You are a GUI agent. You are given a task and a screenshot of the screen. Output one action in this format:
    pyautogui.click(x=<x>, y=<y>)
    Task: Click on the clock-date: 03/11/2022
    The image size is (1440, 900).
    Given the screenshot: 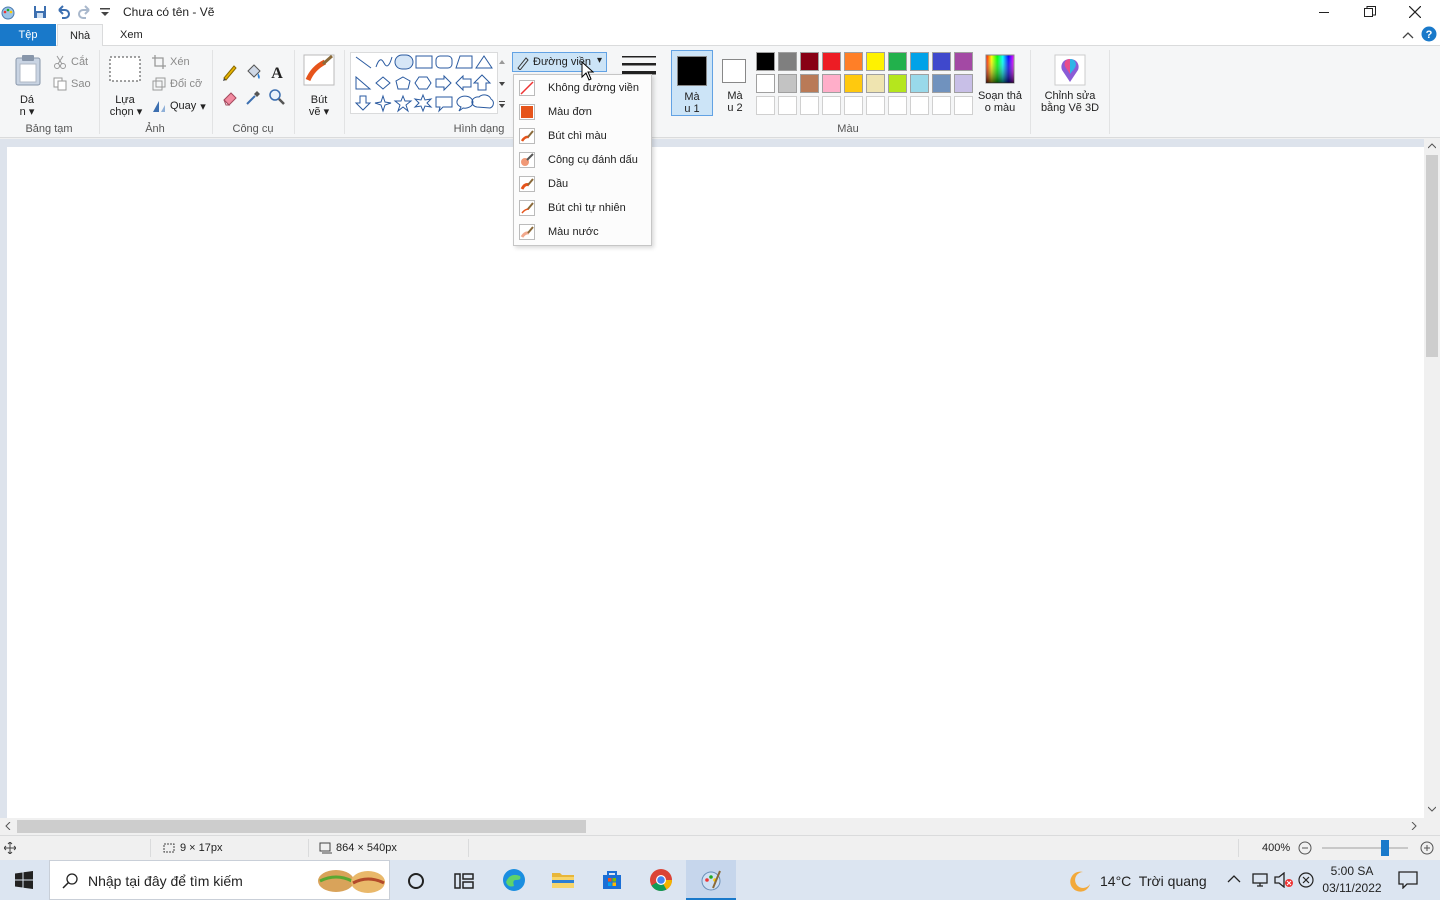 What is the action you would take?
    pyautogui.click(x=1352, y=888)
    